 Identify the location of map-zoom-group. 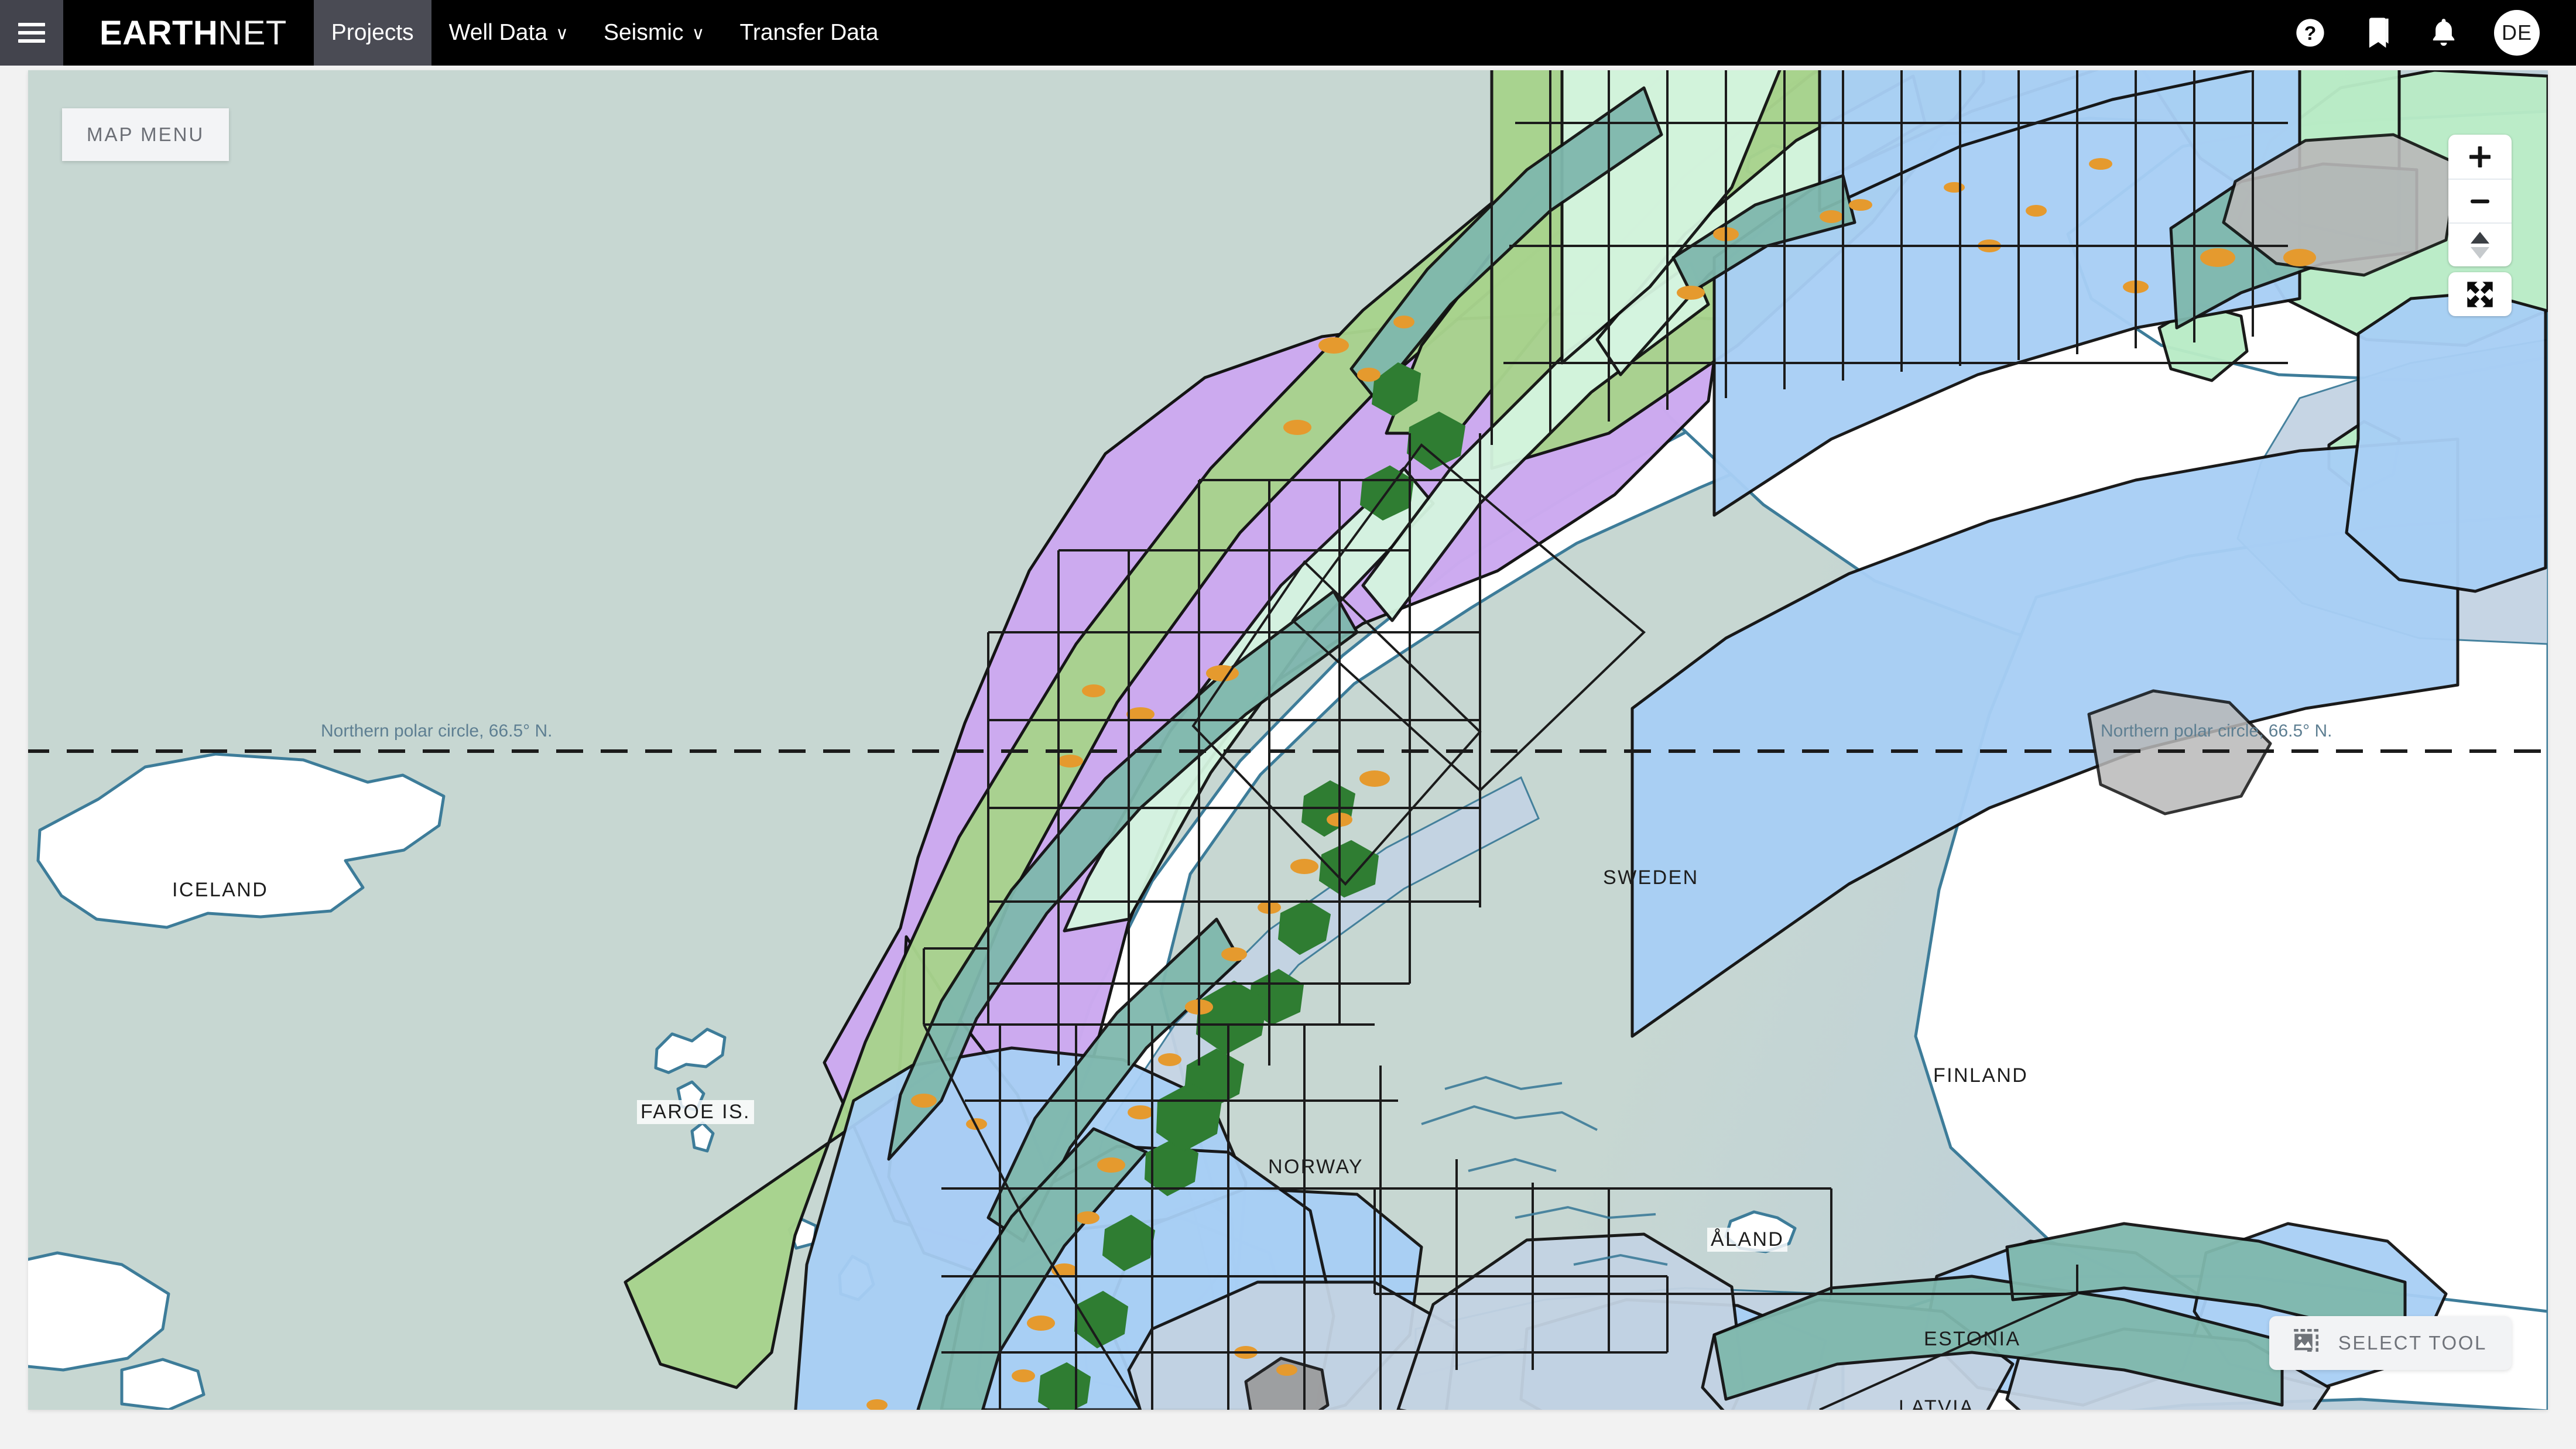
(2480, 200).